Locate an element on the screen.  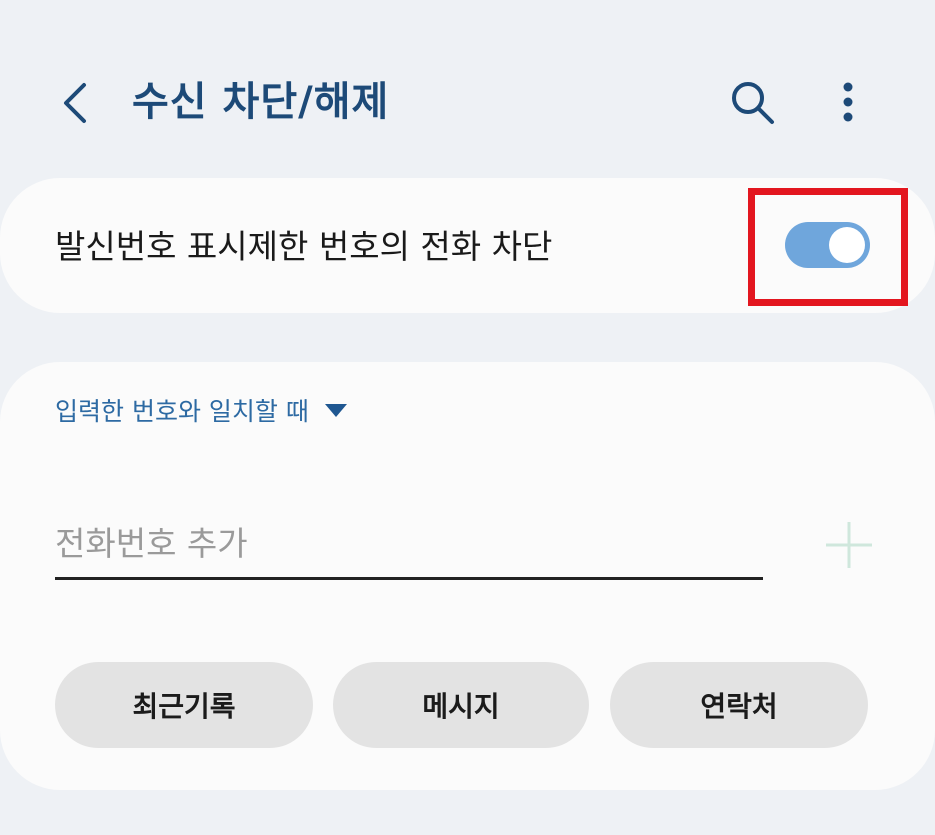
search-icon is located at coordinates (753, 103).